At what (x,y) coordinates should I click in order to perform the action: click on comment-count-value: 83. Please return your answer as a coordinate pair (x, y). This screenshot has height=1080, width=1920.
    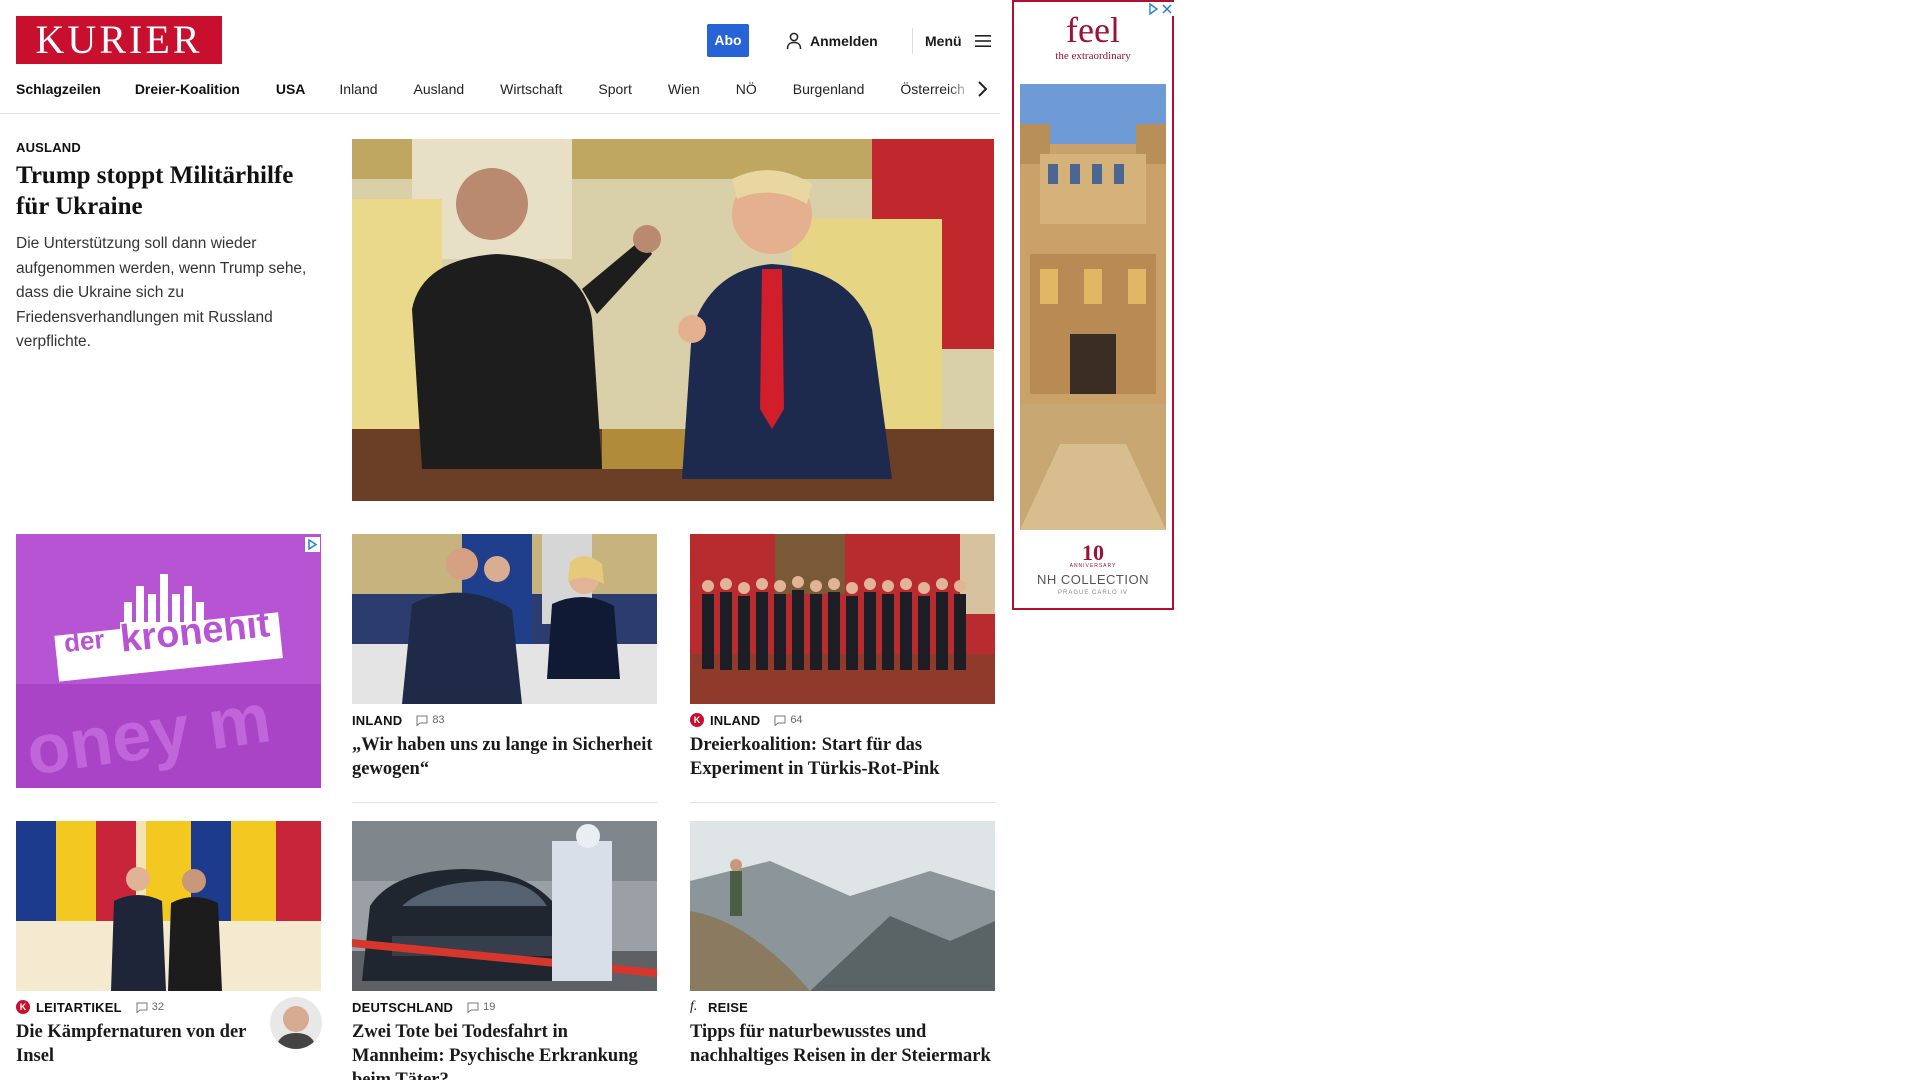
    Looking at the image, I should click on (438, 720).